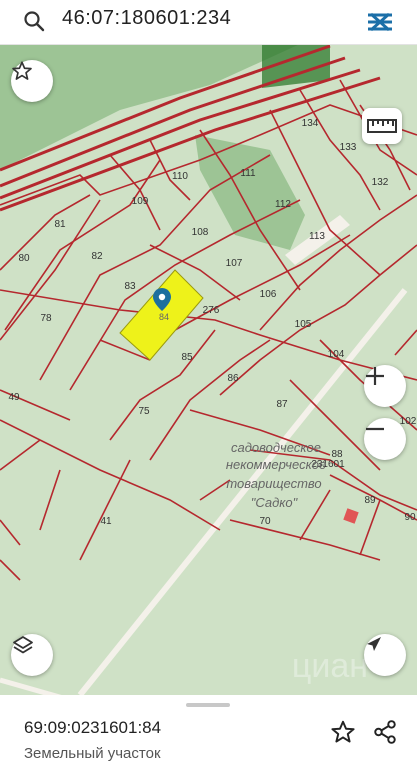 The image size is (417, 767). I want to click on search-icon, so click(34, 21).